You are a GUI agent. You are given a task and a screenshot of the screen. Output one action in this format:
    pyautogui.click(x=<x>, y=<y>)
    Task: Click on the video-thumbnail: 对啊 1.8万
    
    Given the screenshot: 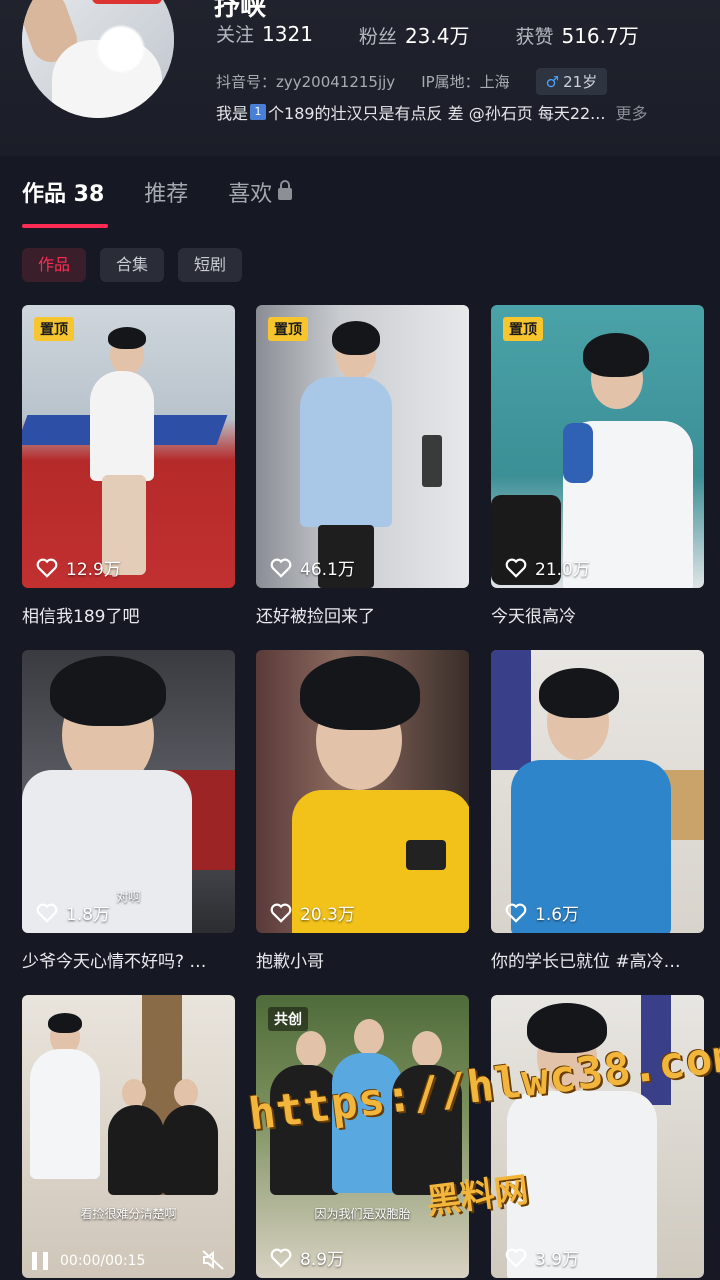 What is the action you would take?
    pyautogui.click(x=128, y=791)
    